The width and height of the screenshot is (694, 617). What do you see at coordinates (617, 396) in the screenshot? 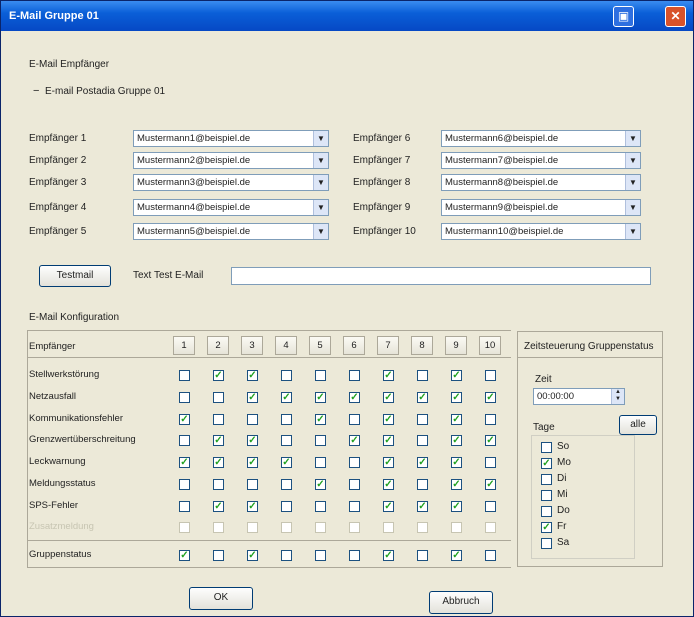
I see `spinner-arrows-icon: ▲ ▼` at bounding box center [617, 396].